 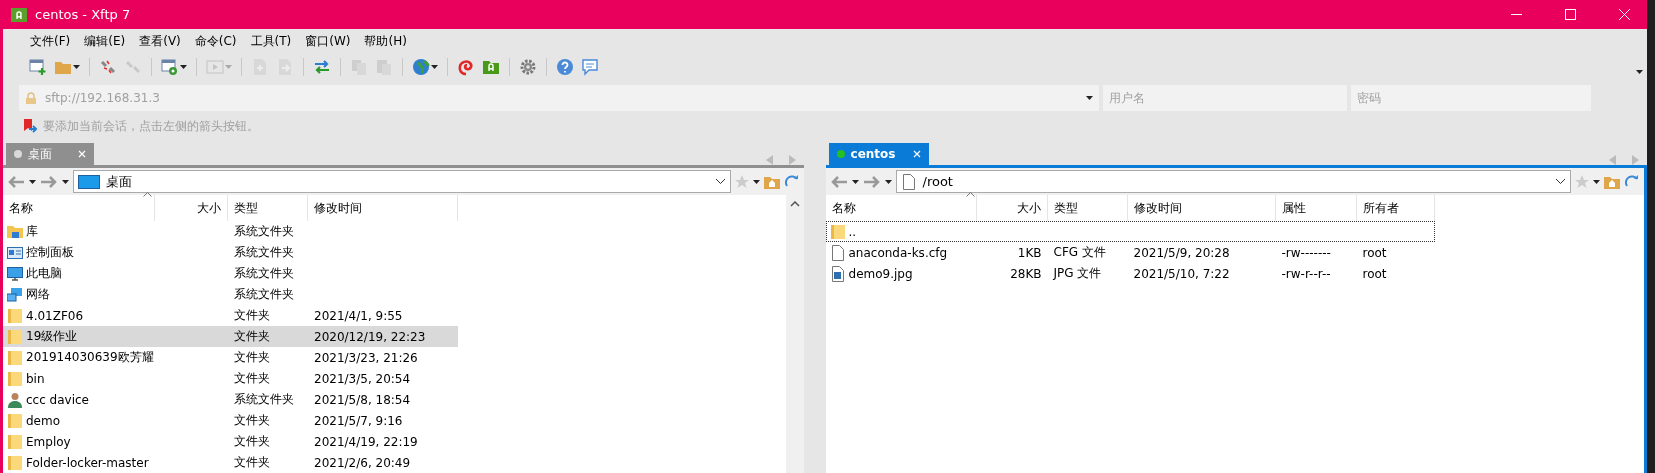 What do you see at coordinates (1130, 252) in the screenshot?
I see `file-row: anaconda-ks.cfg 1KB CFG 文件 2021/5/9, 20:28 -rw------- root` at bounding box center [1130, 252].